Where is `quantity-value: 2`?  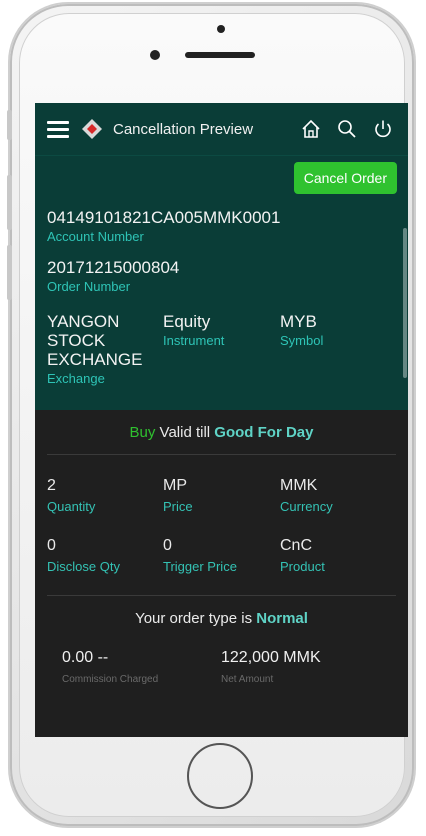
quantity-value: 2 is located at coordinates (51, 485).